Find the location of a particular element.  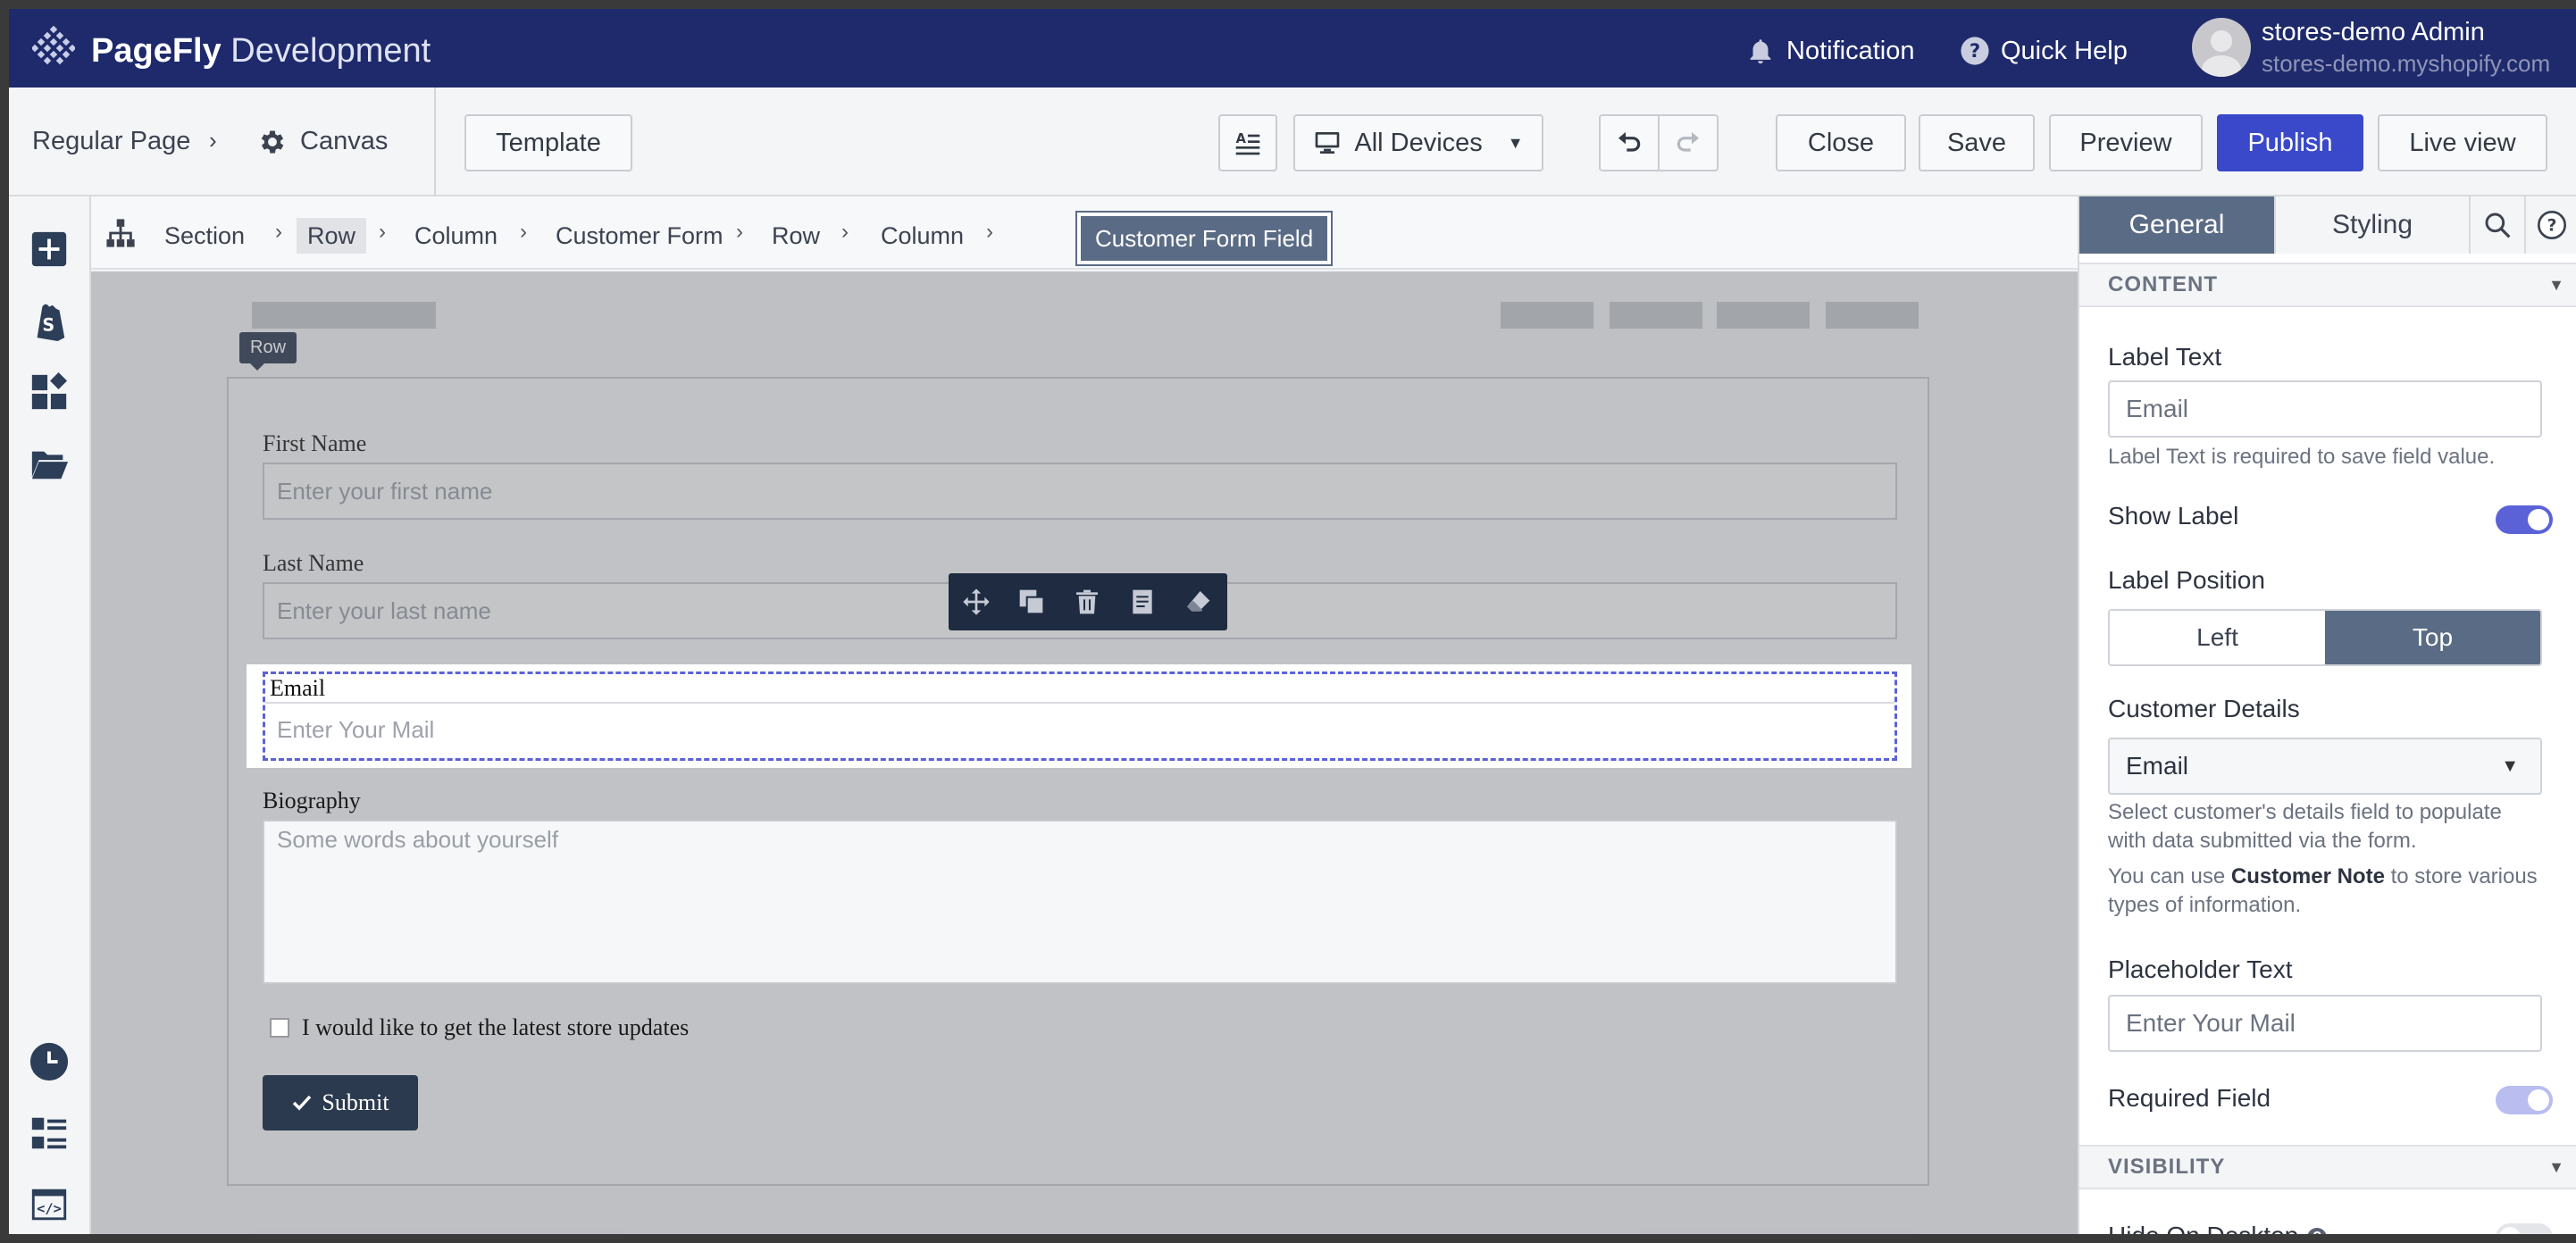

breadcrumb-customer-form: Customer Form is located at coordinates (640, 236).